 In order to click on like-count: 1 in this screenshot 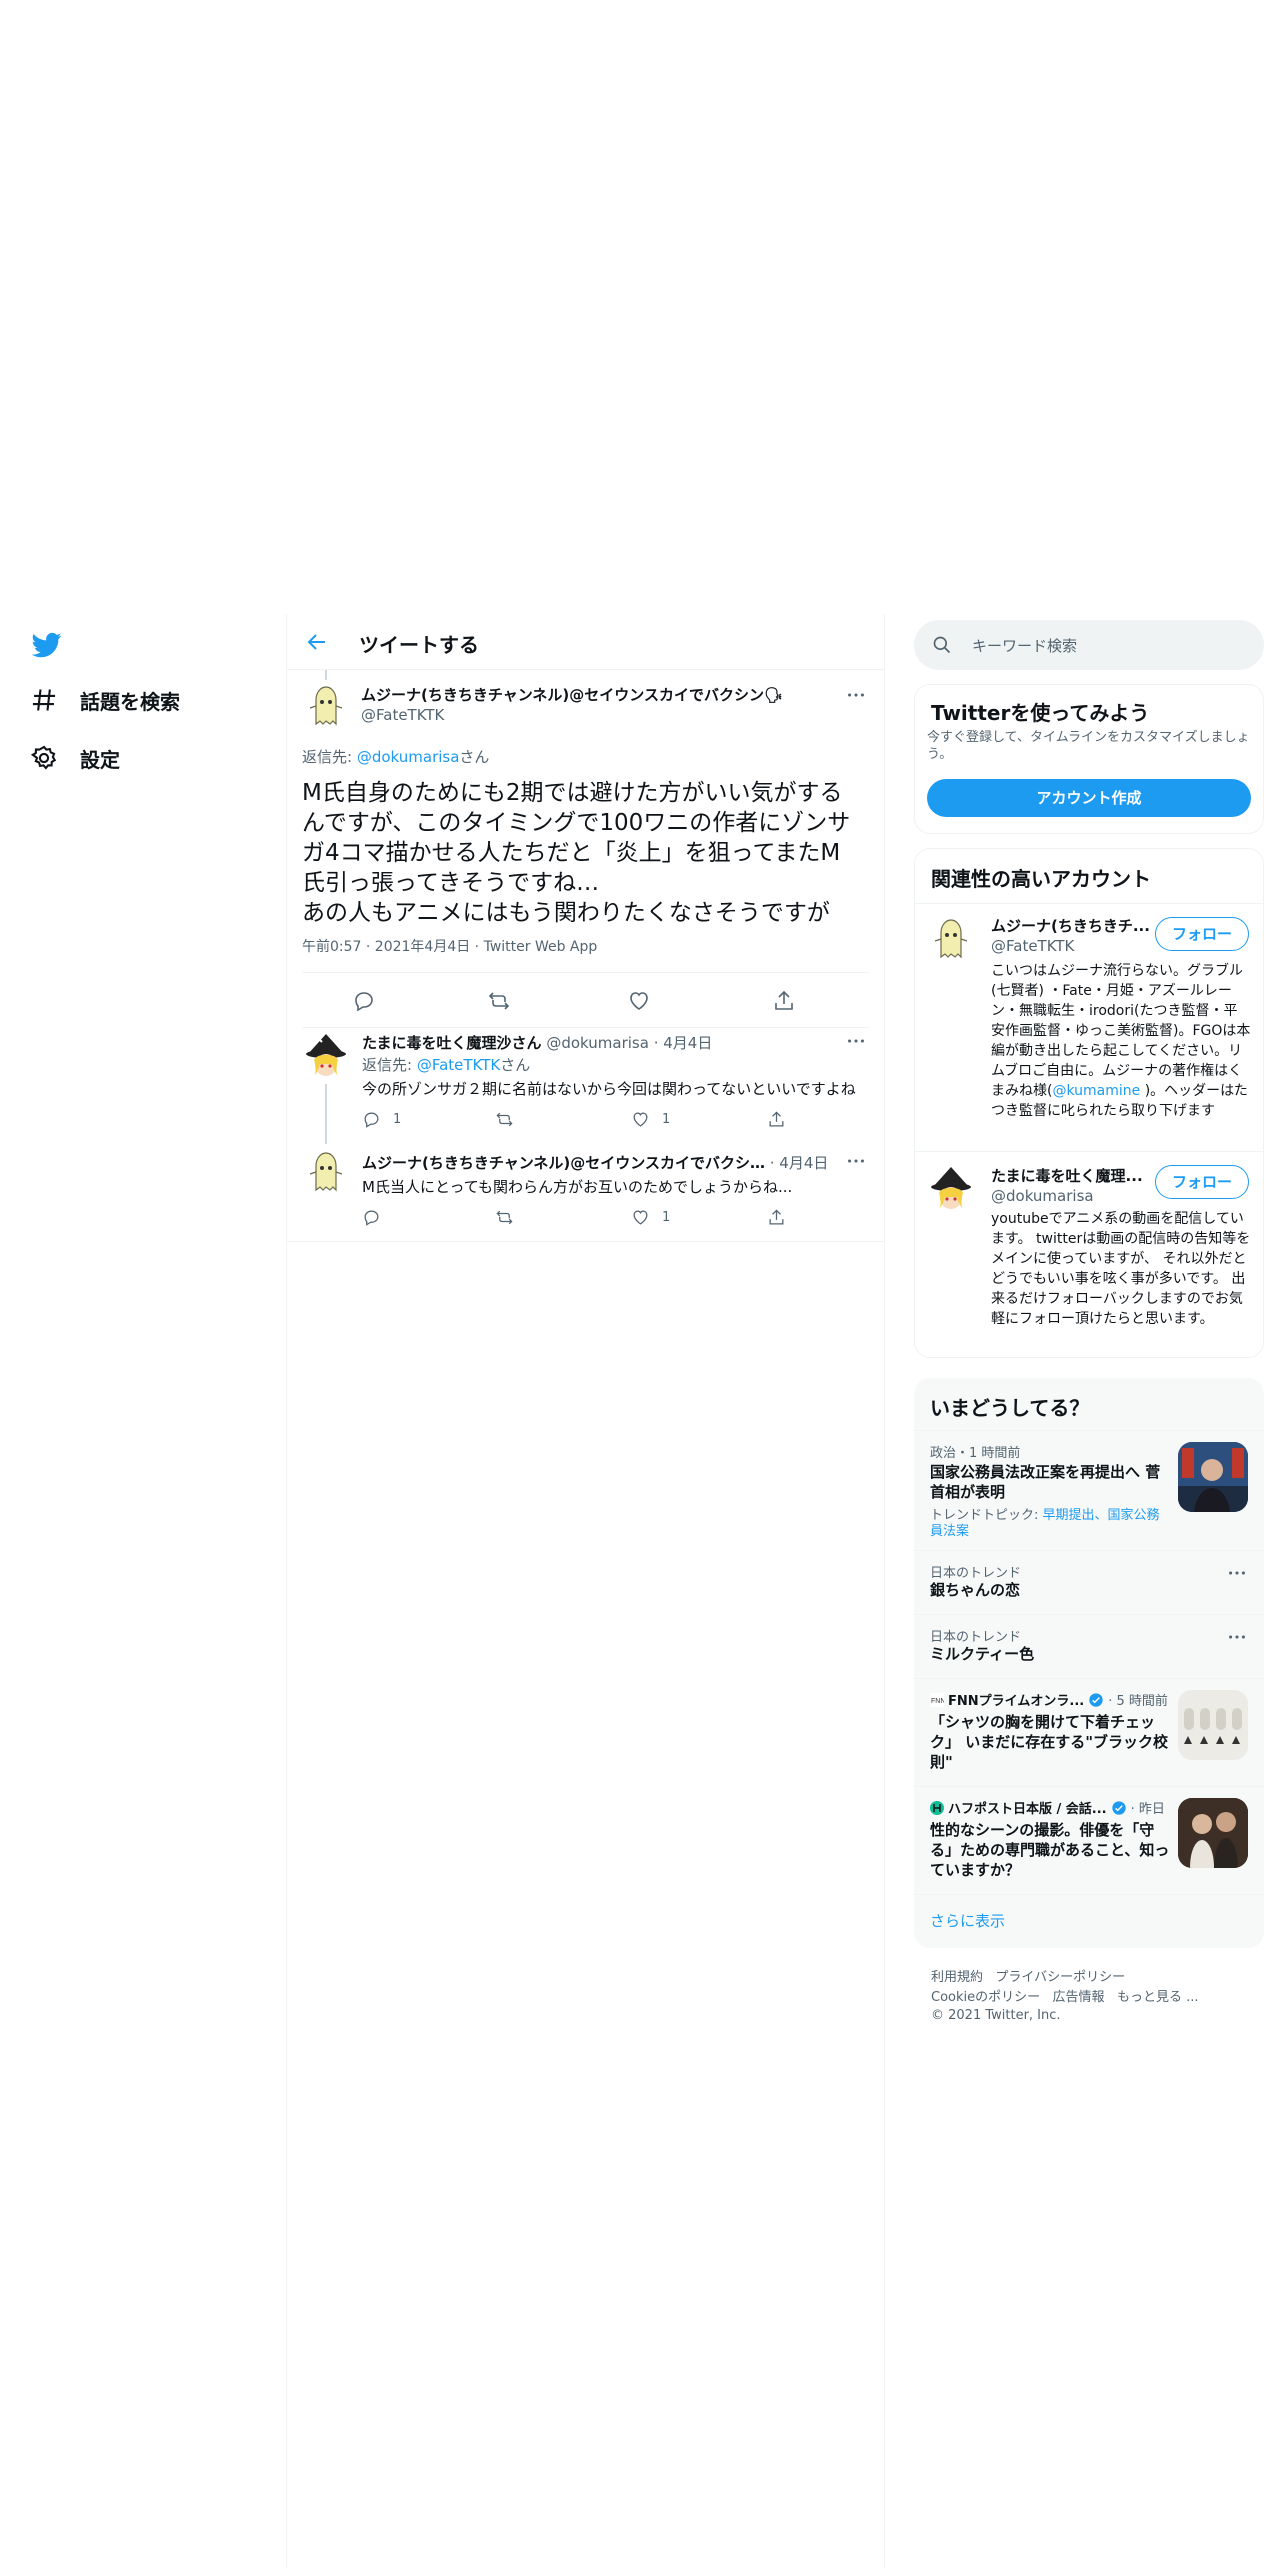, I will do `click(666, 1119)`.